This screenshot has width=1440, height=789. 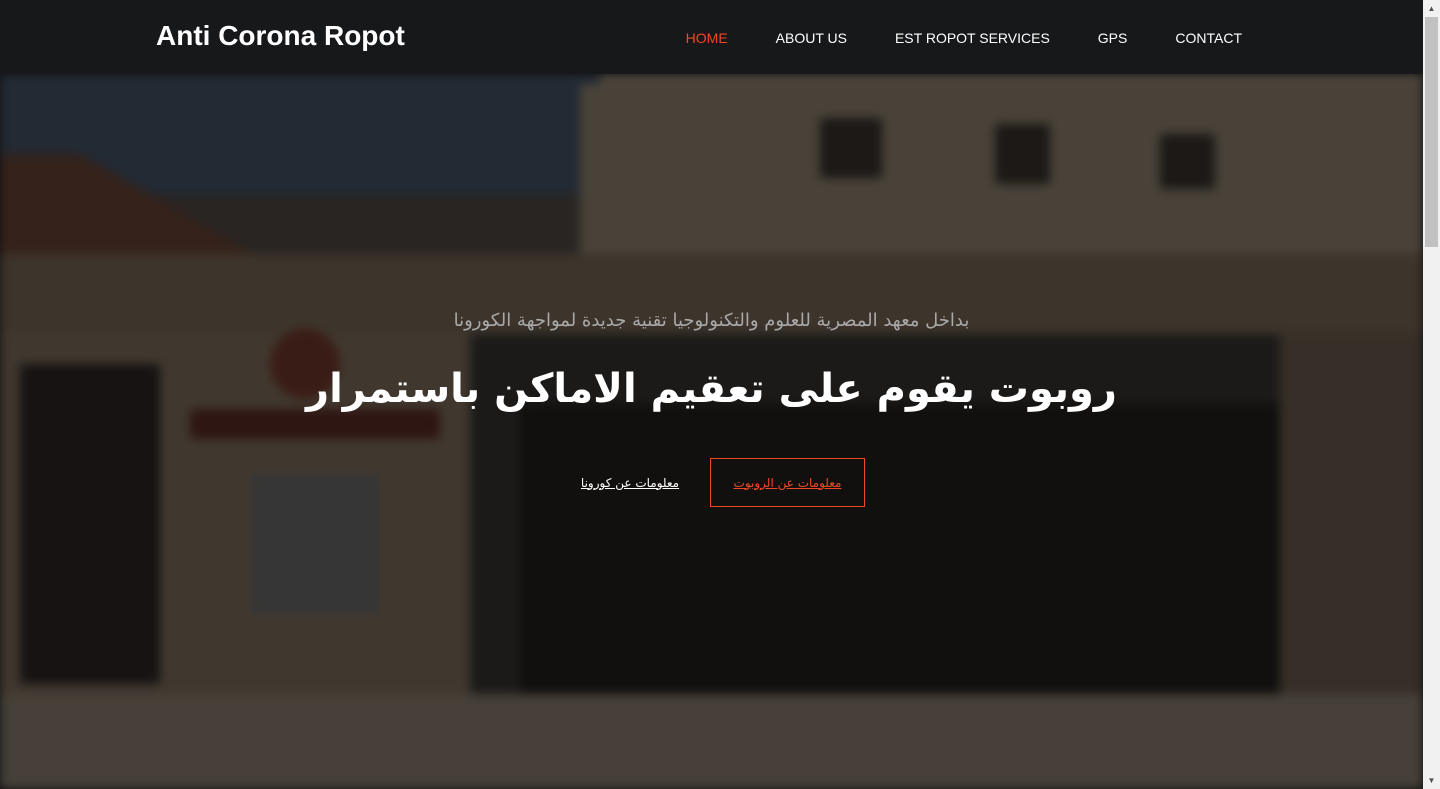 What do you see at coordinates (1208, 38) in the screenshot?
I see `nav-contact: CONTACT` at bounding box center [1208, 38].